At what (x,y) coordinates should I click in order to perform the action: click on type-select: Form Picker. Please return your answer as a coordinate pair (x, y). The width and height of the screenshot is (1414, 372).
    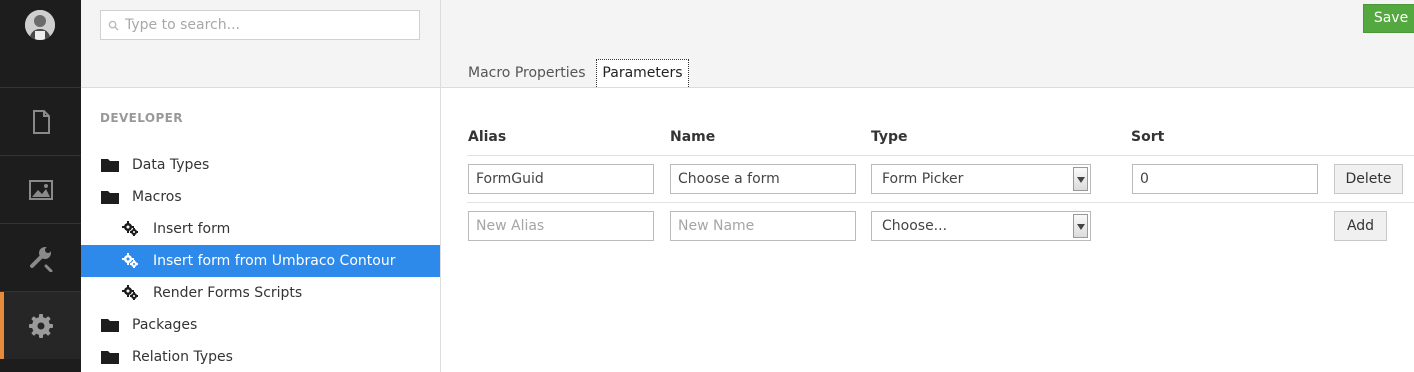
    Looking at the image, I should click on (981, 179).